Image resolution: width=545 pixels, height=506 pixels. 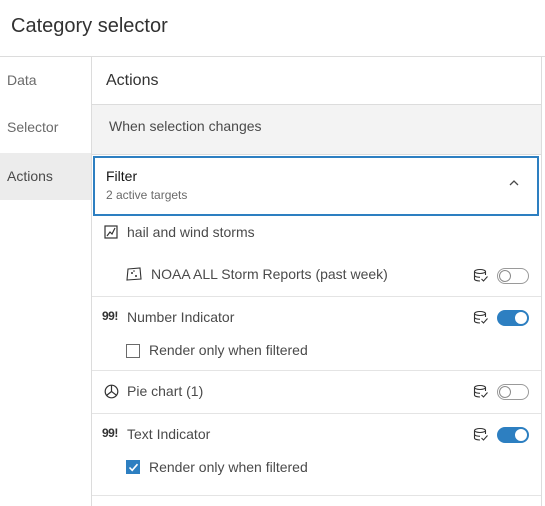 What do you see at coordinates (513, 276) in the screenshot?
I see `noaa-toggle` at bounding box center [513, 276].